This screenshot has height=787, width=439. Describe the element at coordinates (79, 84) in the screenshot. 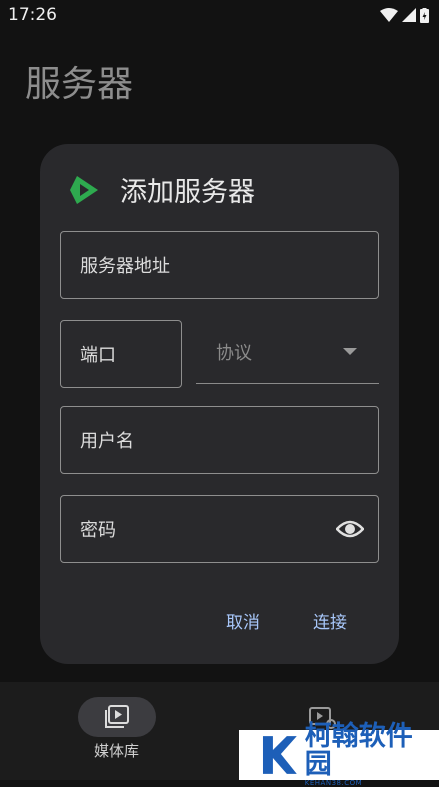

I see `page-title: 服务器` at that location.